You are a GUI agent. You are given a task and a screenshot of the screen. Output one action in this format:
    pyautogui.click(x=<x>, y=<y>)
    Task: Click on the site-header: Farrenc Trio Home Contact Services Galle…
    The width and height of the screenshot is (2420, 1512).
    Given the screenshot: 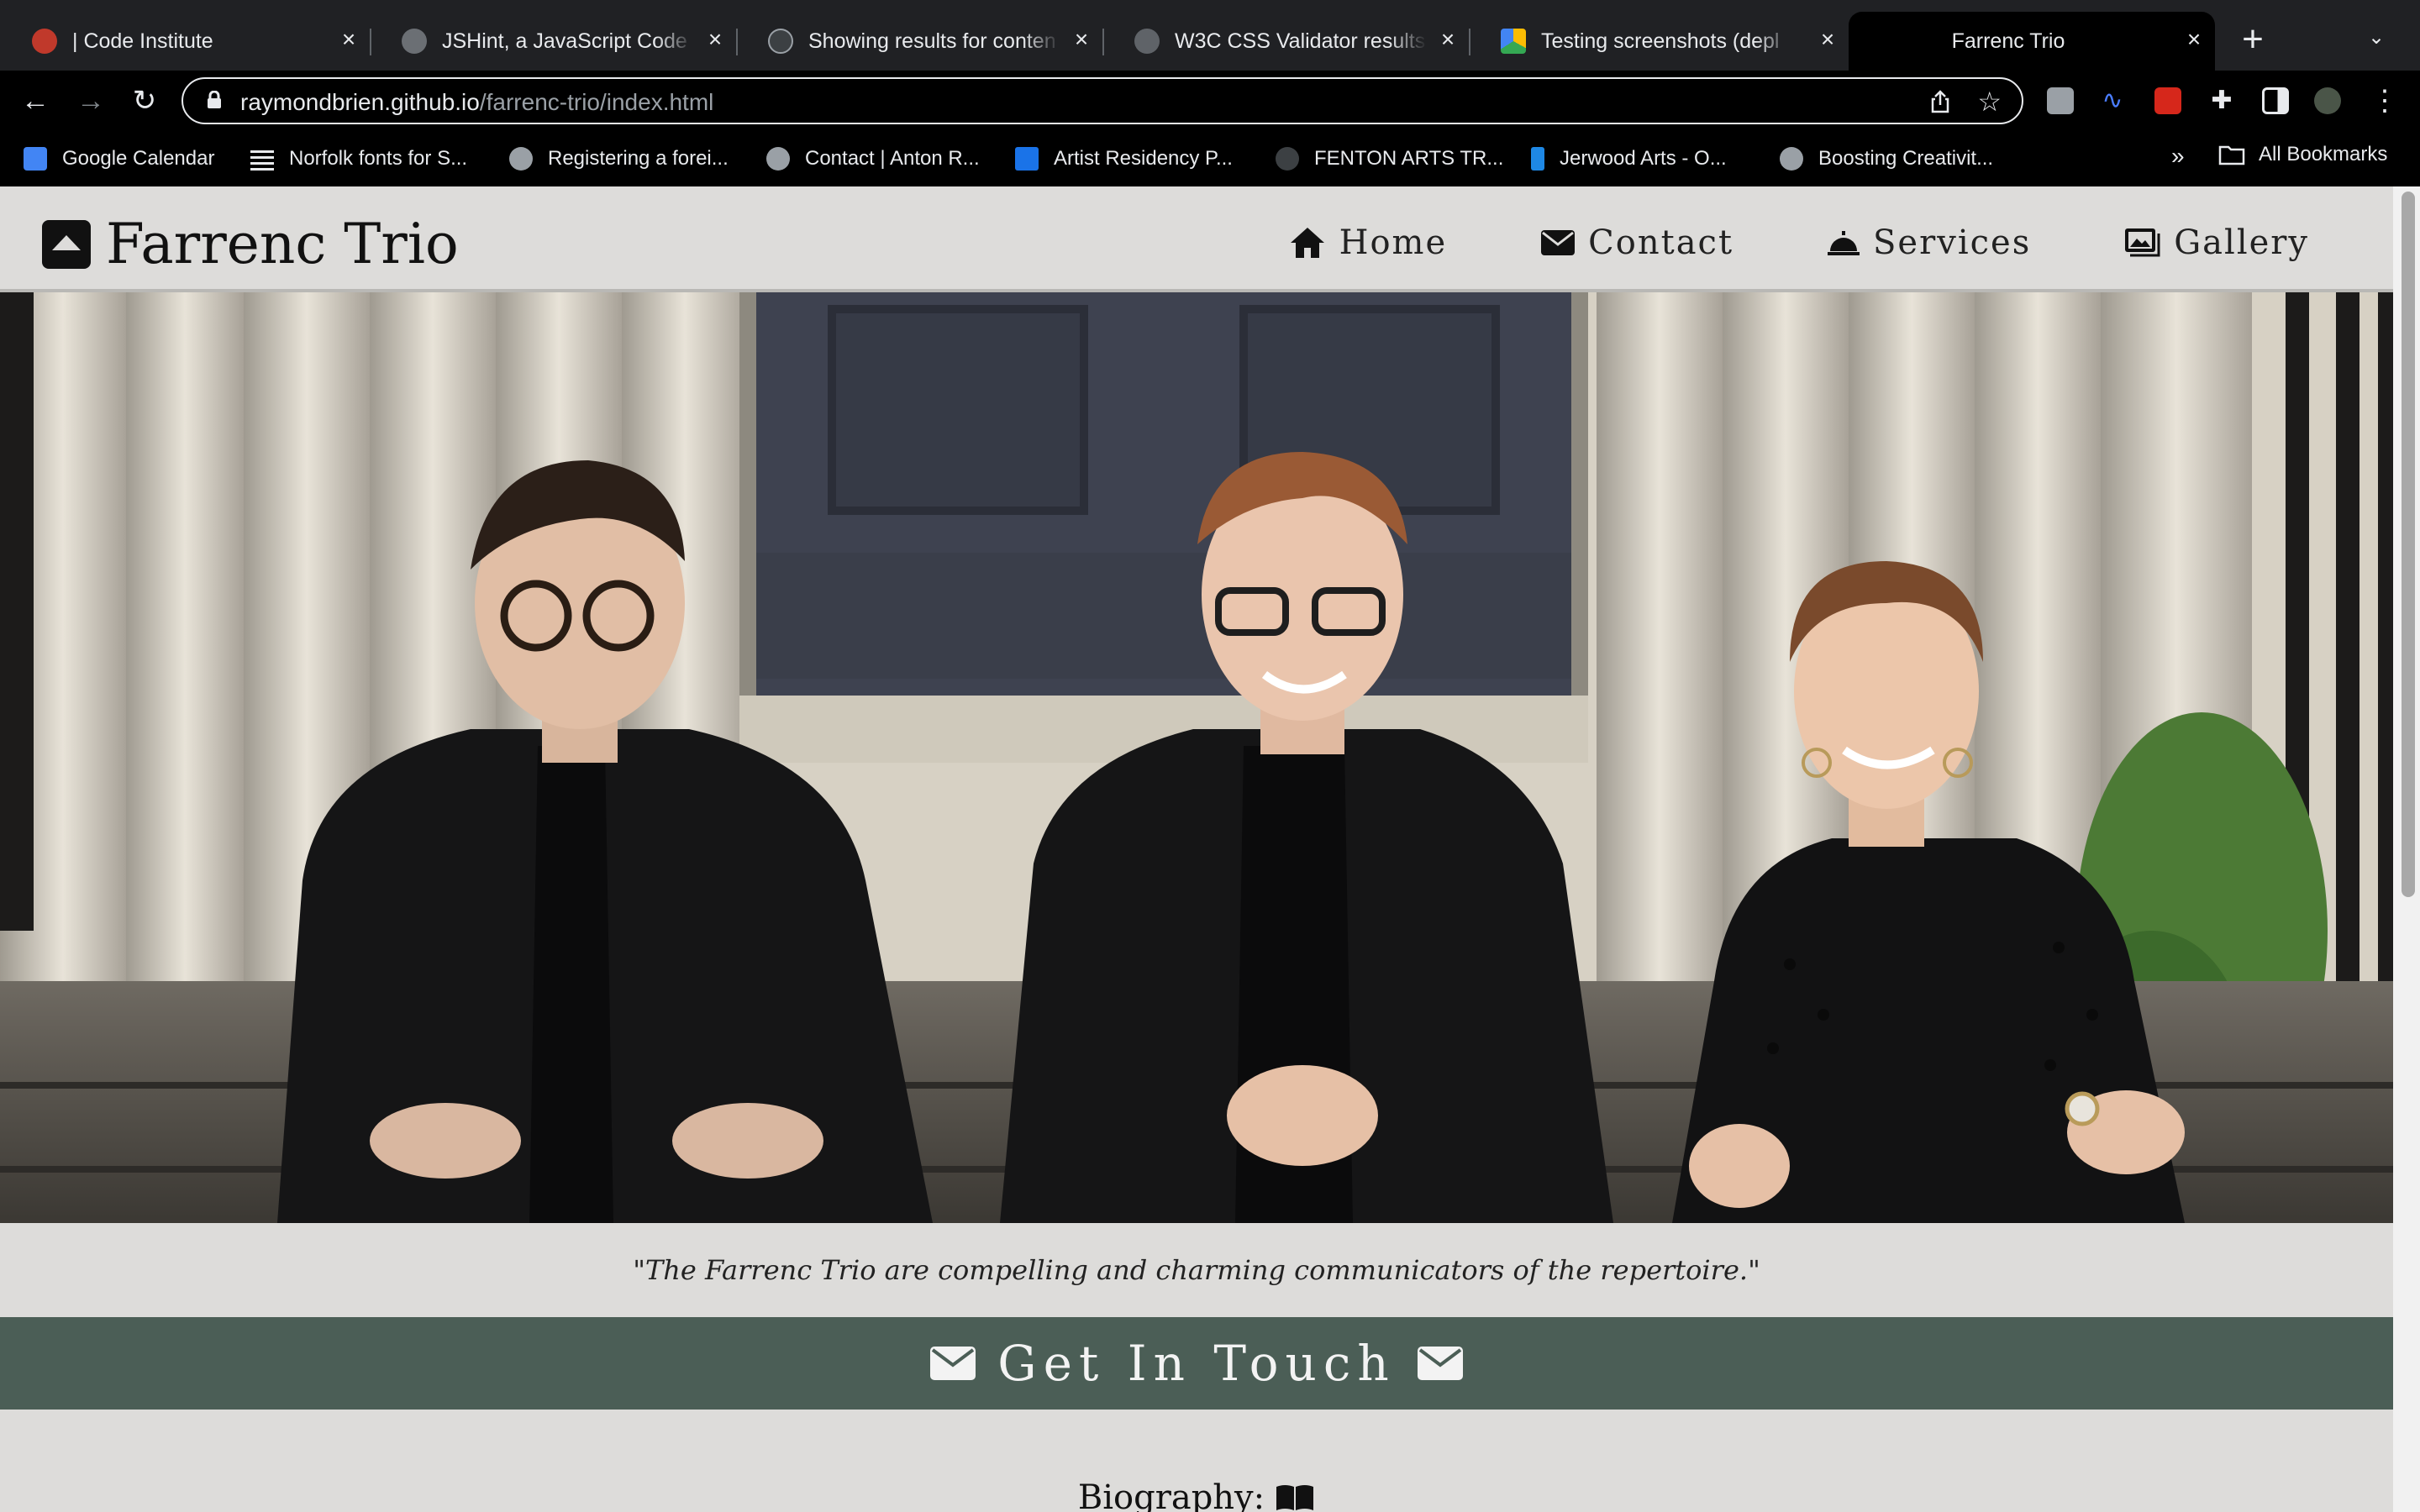 What is the action you would take?
    pyautogui.click(x=1196, y=239)
    